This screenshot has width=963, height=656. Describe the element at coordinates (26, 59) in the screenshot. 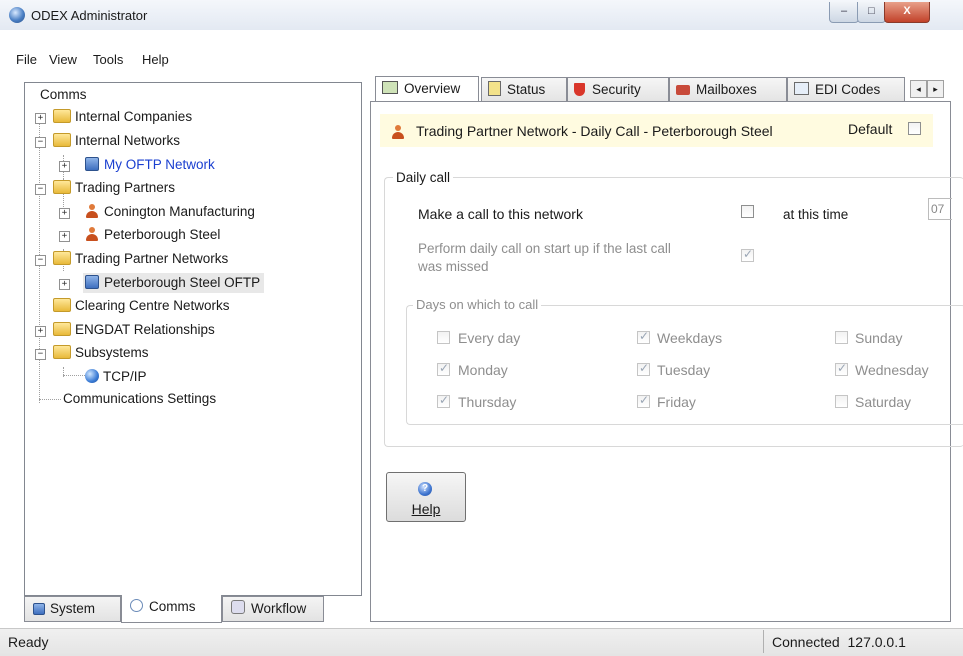

I see `menu-file: File` at that location.